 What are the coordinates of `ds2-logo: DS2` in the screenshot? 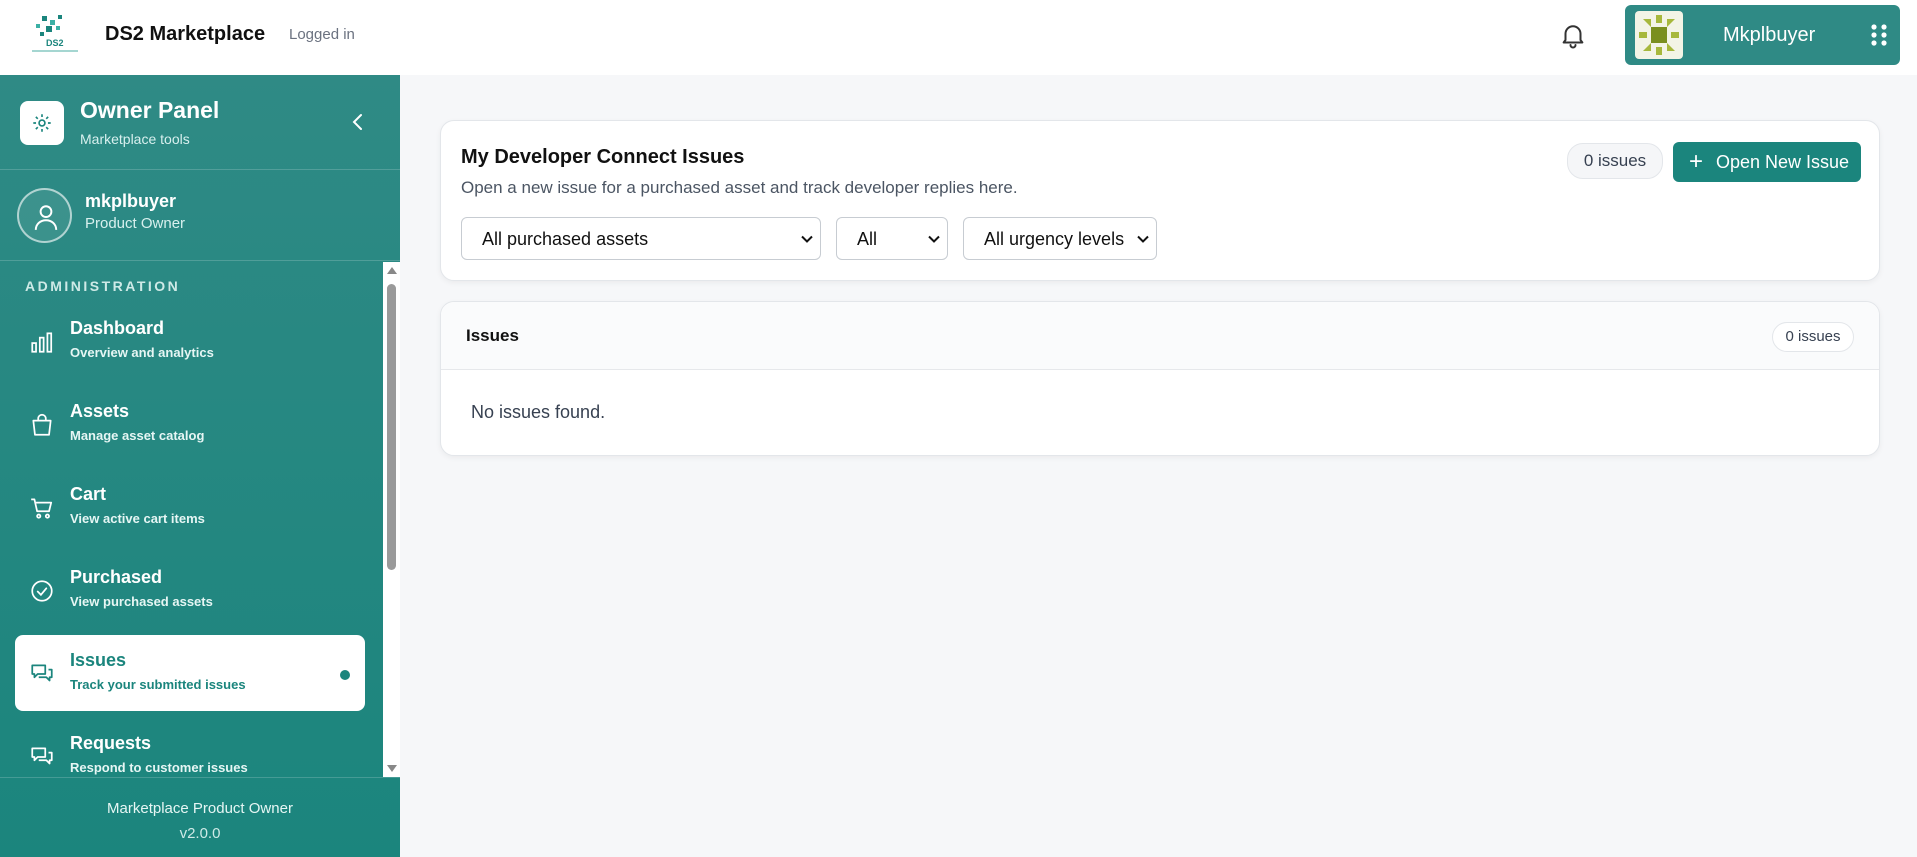 It's located at (55, 35).